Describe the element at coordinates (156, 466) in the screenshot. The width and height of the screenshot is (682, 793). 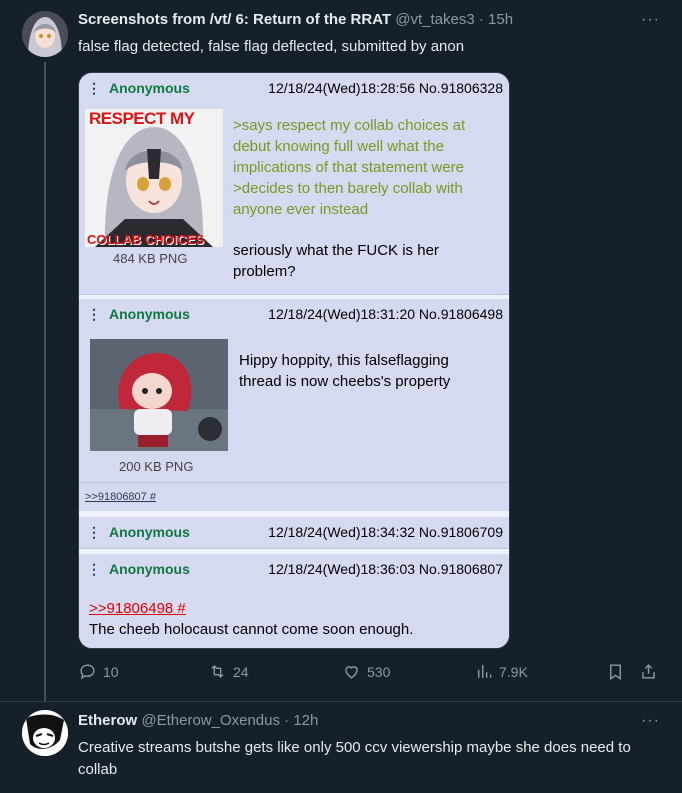
I see `file-info: 200 KB PNG` at that location.